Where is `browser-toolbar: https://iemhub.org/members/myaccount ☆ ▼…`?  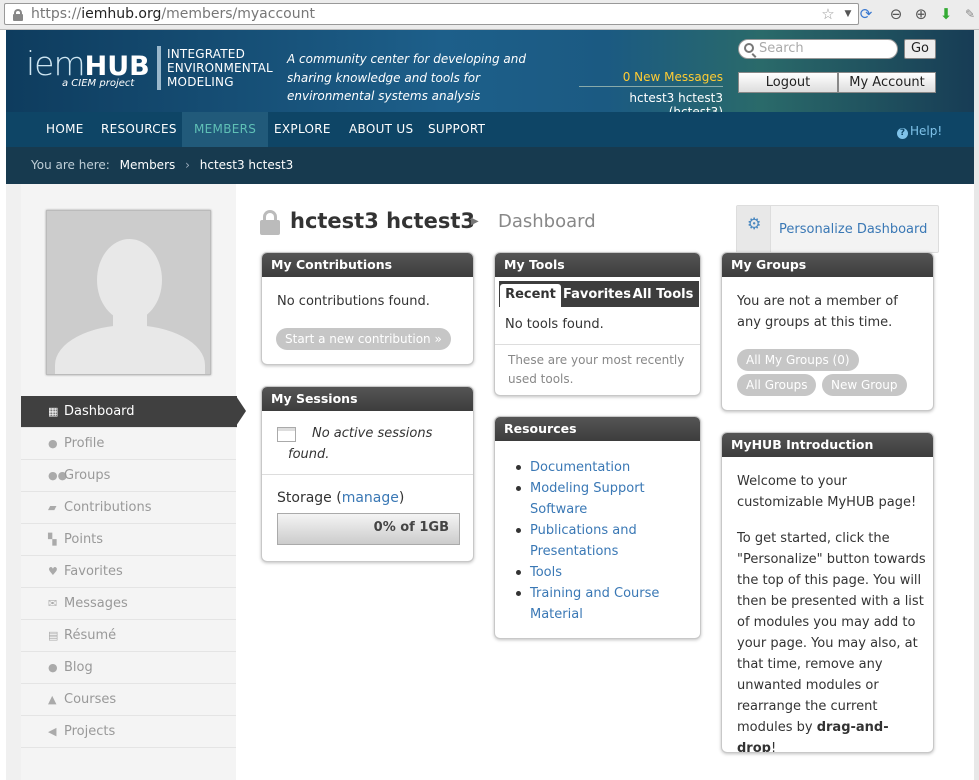
browser-toolbar: https://iemhub.org/members/myaccount ☆ ▼… is located at coordinates (489, 15).